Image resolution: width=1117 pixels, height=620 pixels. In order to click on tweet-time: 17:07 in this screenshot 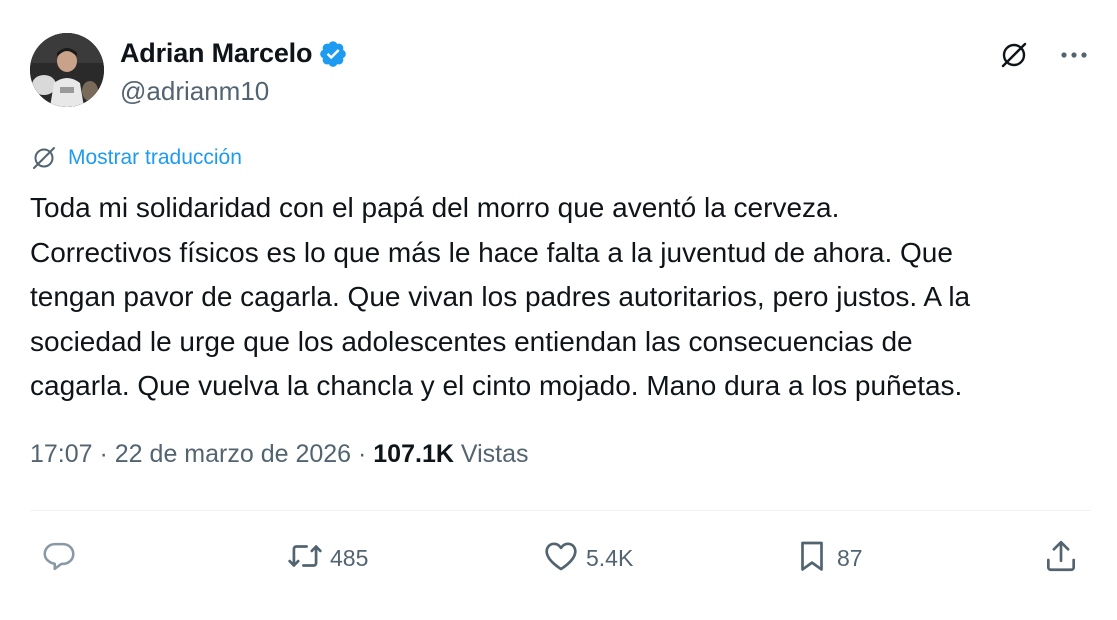, I will do `click(61, 454)`.